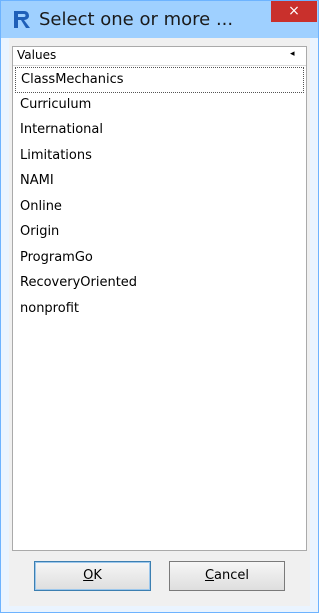 This screenshot has width=320, height=613. What do you see at coordinates (159, 131) in the screenshot?
I see `list-item: International` at bounding box center [159, 131].